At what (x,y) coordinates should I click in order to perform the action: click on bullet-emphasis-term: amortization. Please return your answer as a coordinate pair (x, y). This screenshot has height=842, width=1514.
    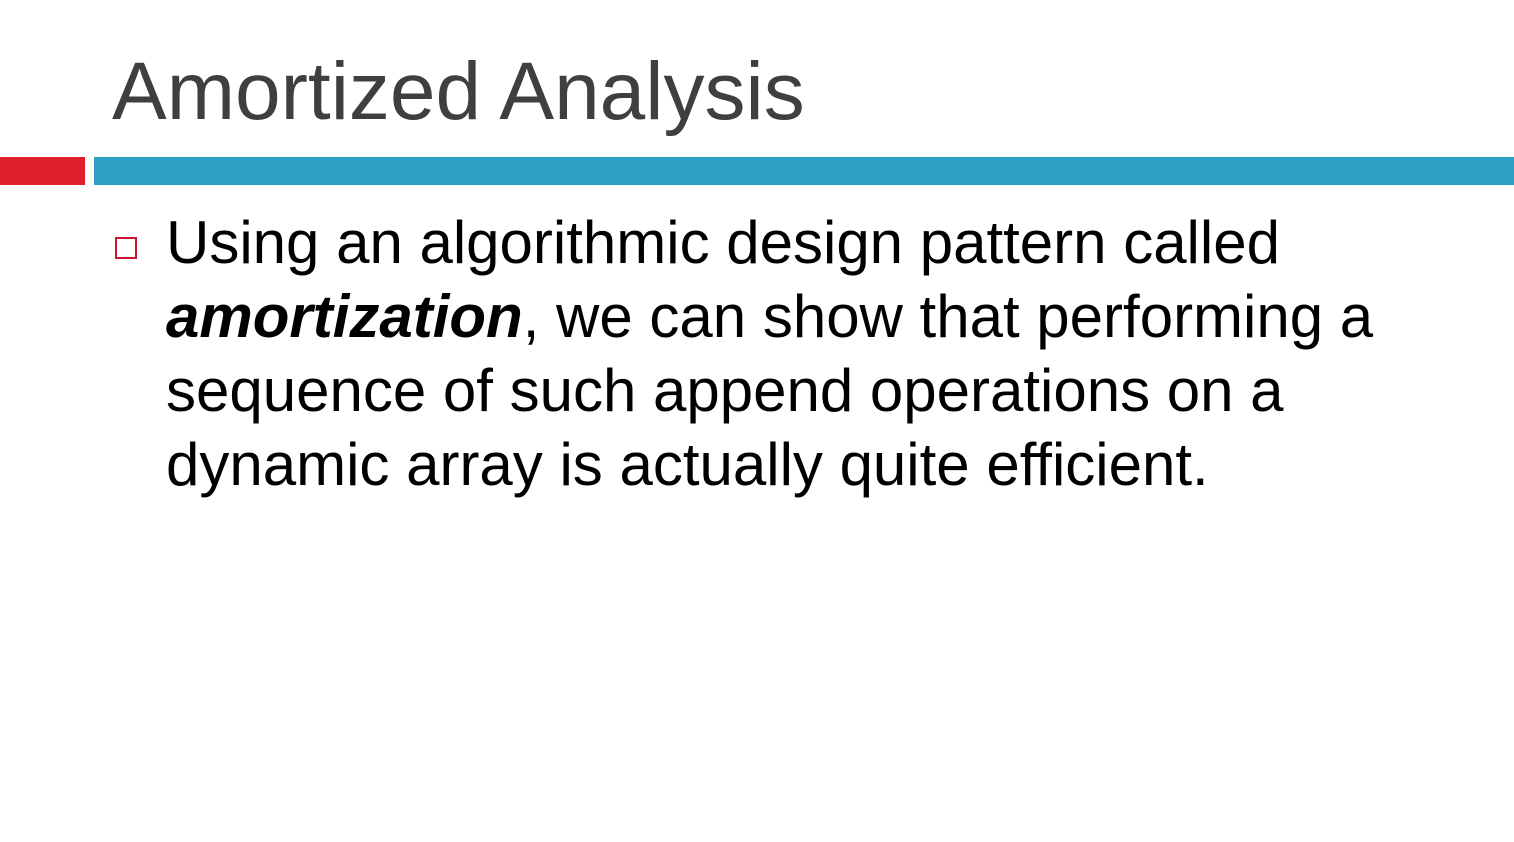
    Looking at the image, I should click on (344, 316).